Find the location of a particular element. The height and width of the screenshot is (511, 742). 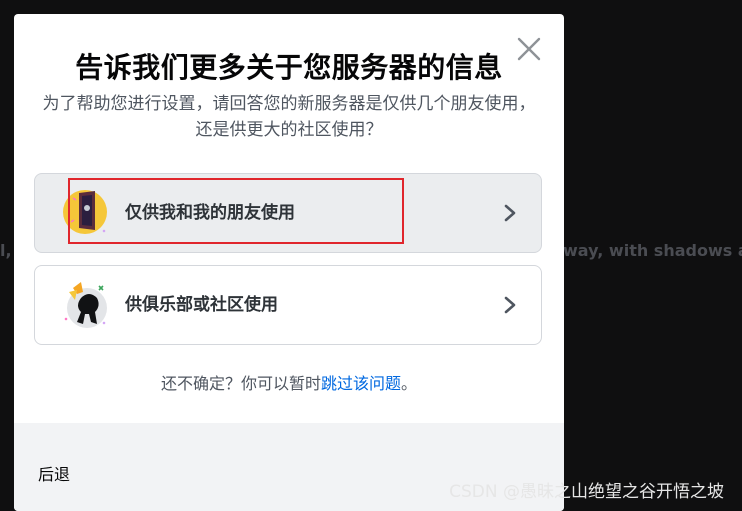

club-character-icon is located at coordinates (85, 305).